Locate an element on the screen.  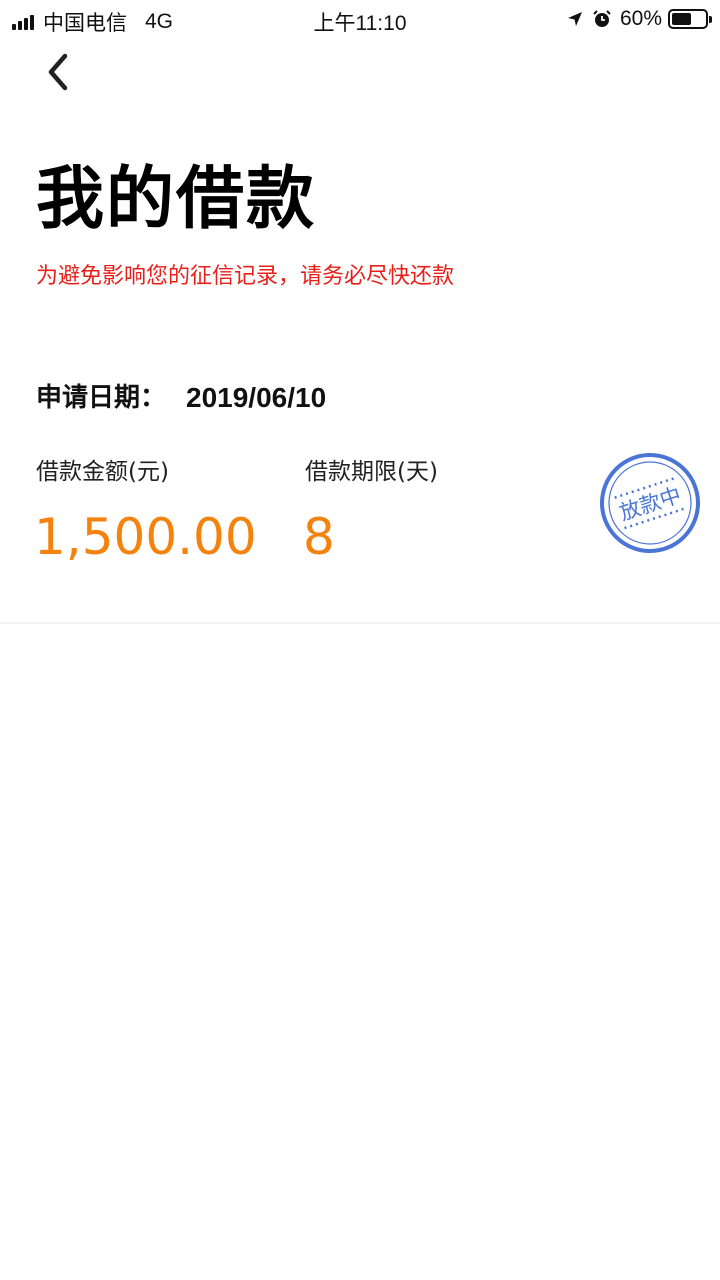
battery-fill is located at coordinates (681, 19).